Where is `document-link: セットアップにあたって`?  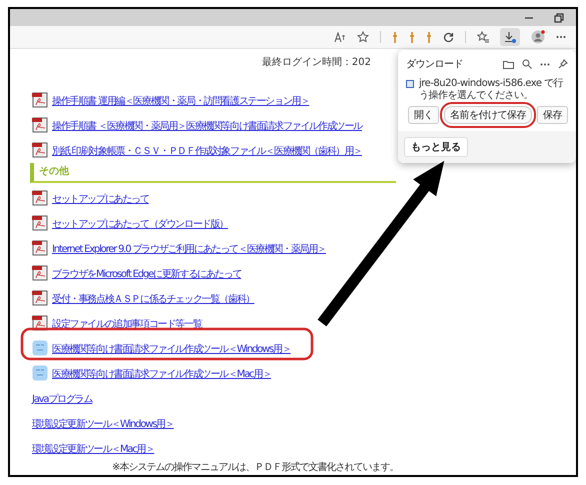
document-link: セットアップにあたって is located at coordinates (100, 199).